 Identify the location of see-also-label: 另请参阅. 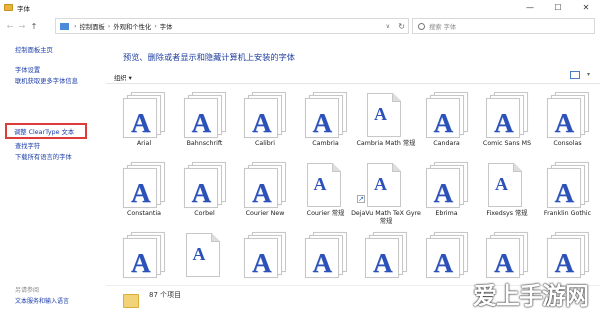
(27, 290).